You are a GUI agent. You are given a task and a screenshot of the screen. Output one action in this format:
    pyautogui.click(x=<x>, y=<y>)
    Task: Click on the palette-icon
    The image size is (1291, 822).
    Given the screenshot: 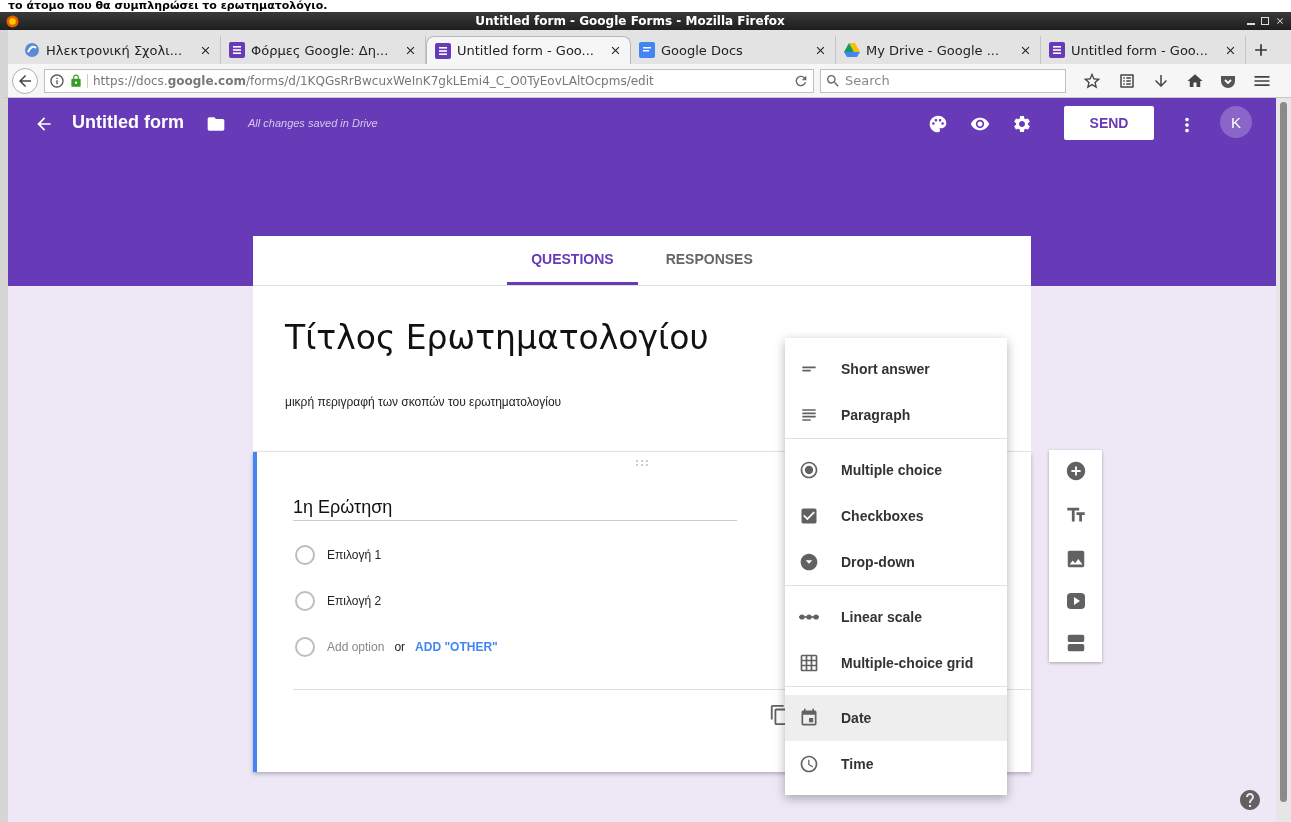 What is the action you would take?
    pyautogui.click(x=938, y=124)
    